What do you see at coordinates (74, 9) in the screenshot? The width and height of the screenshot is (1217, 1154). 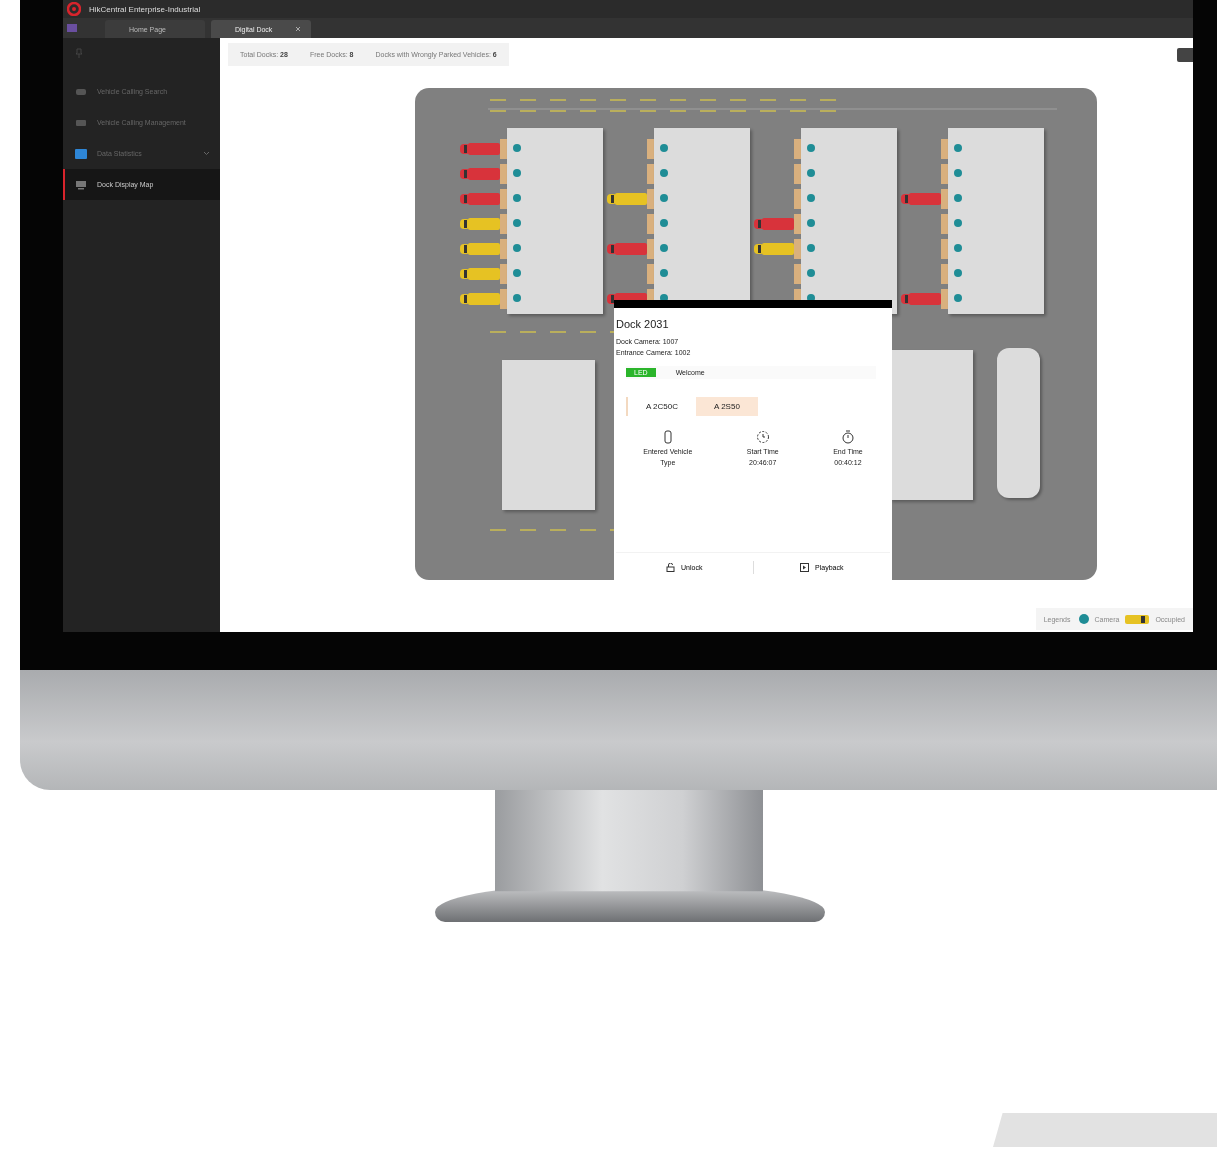 I see `logo-icon` at bounding box center [74, 9].